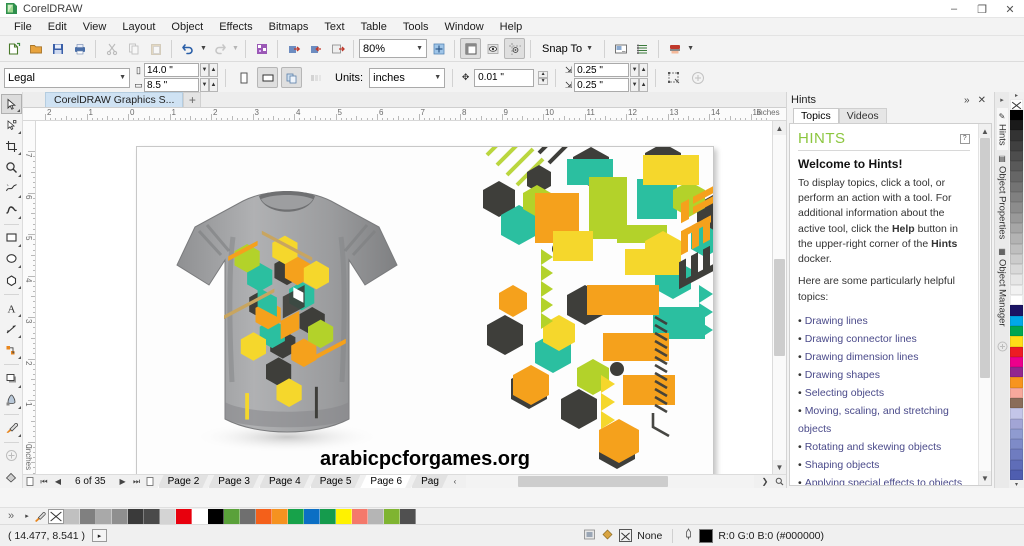  I want to click on eyedropper-icon, so click(40, 516).